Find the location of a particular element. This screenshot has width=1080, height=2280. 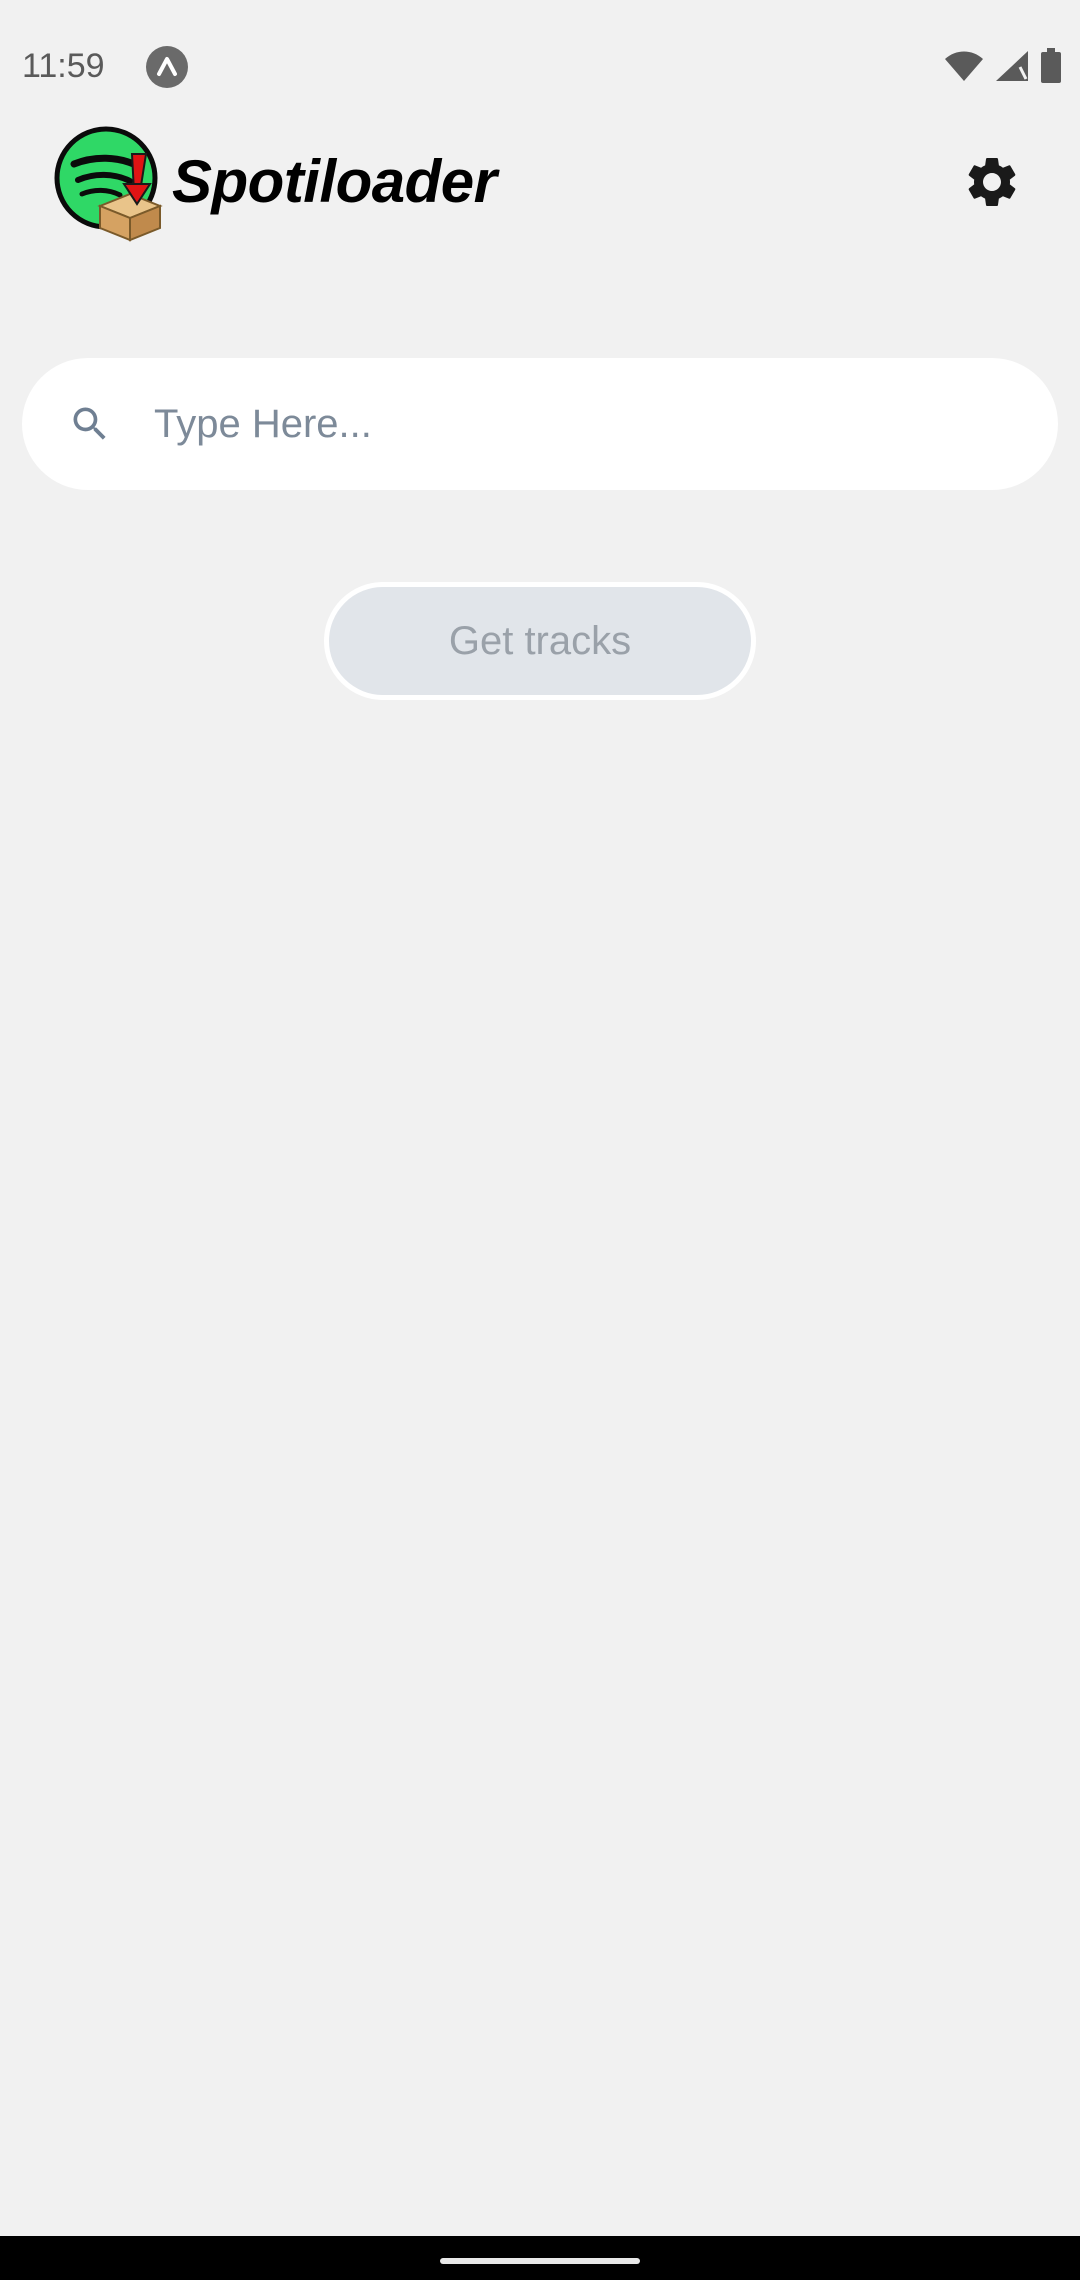

status-icons is located at coordinates (1003, 68).